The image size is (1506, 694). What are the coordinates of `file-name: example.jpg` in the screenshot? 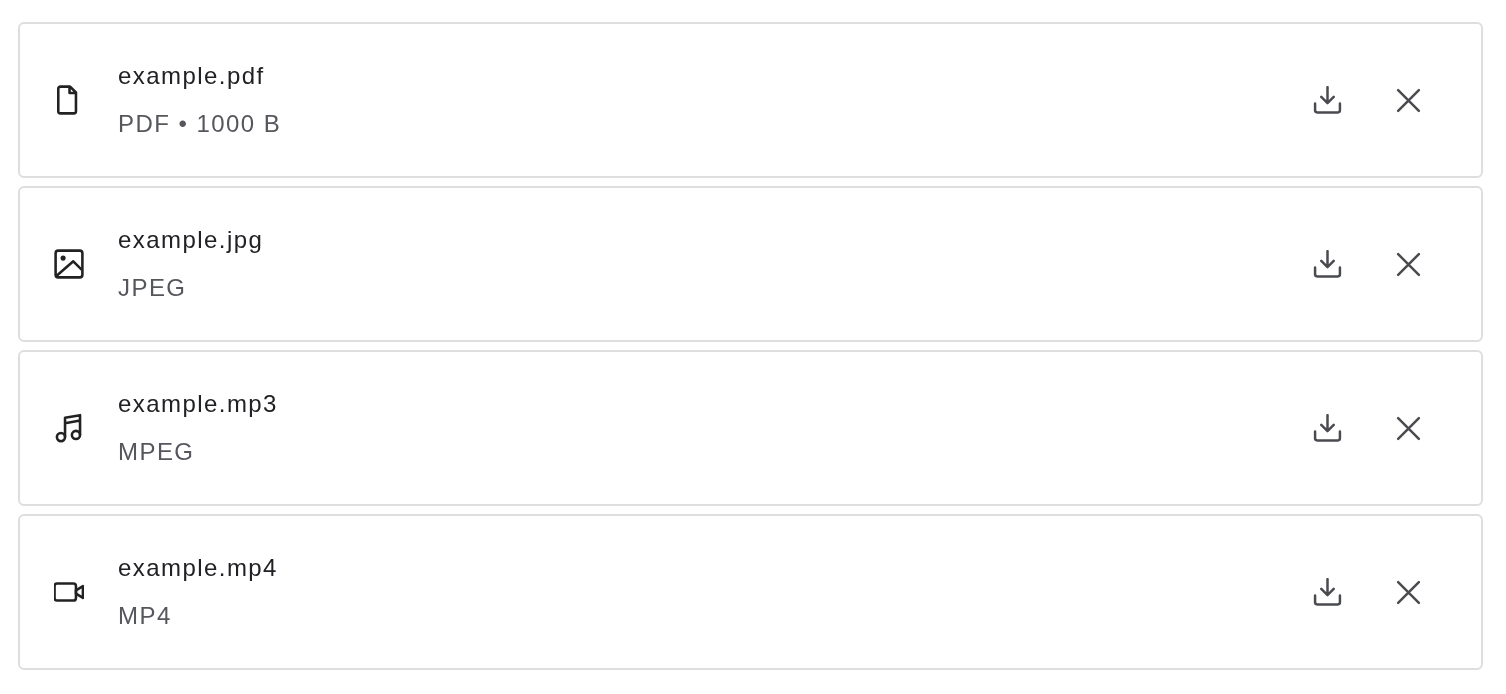 It's located at (191, 240).